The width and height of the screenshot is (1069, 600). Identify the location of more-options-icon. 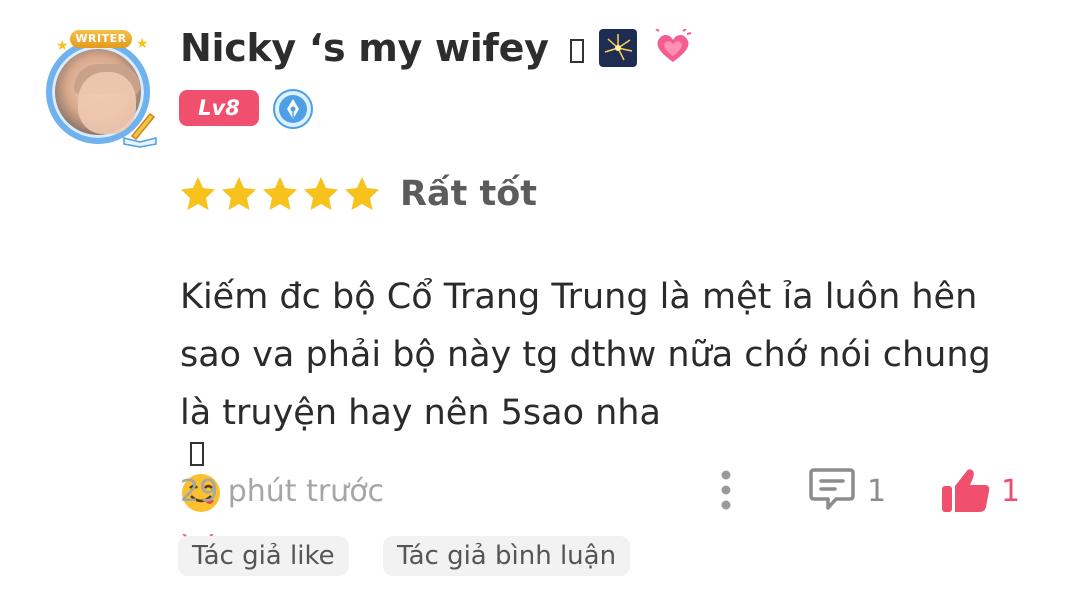
(726, 490).